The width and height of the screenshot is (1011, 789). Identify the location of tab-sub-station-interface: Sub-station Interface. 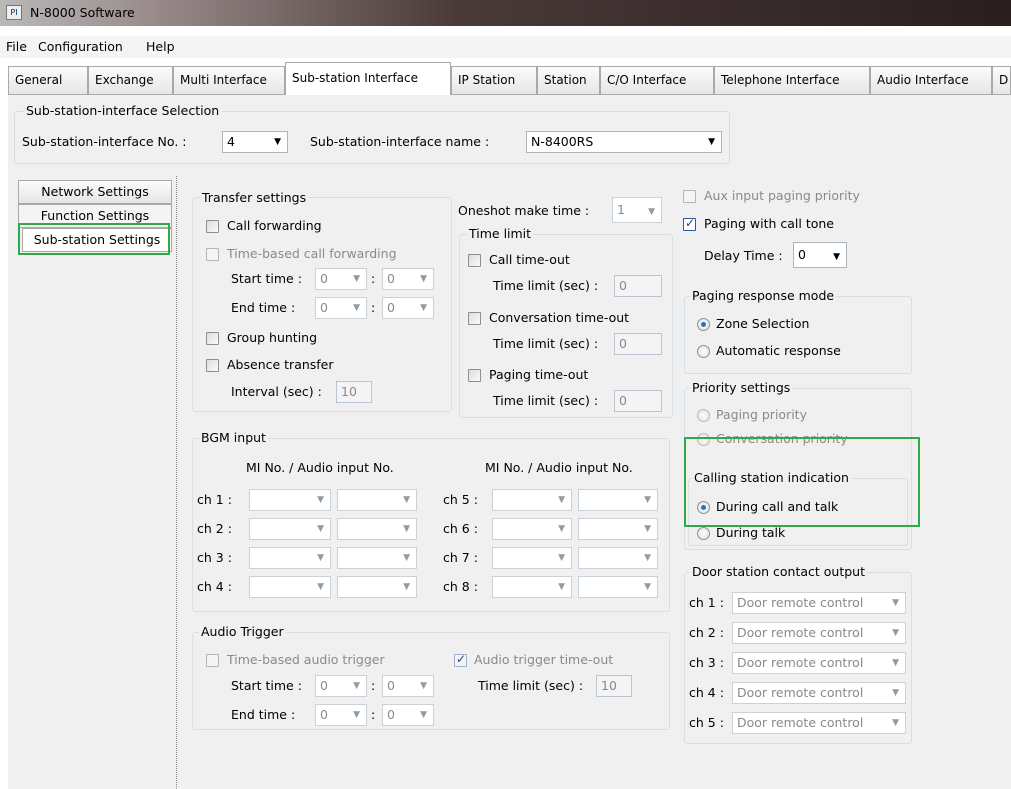
(368, 78).